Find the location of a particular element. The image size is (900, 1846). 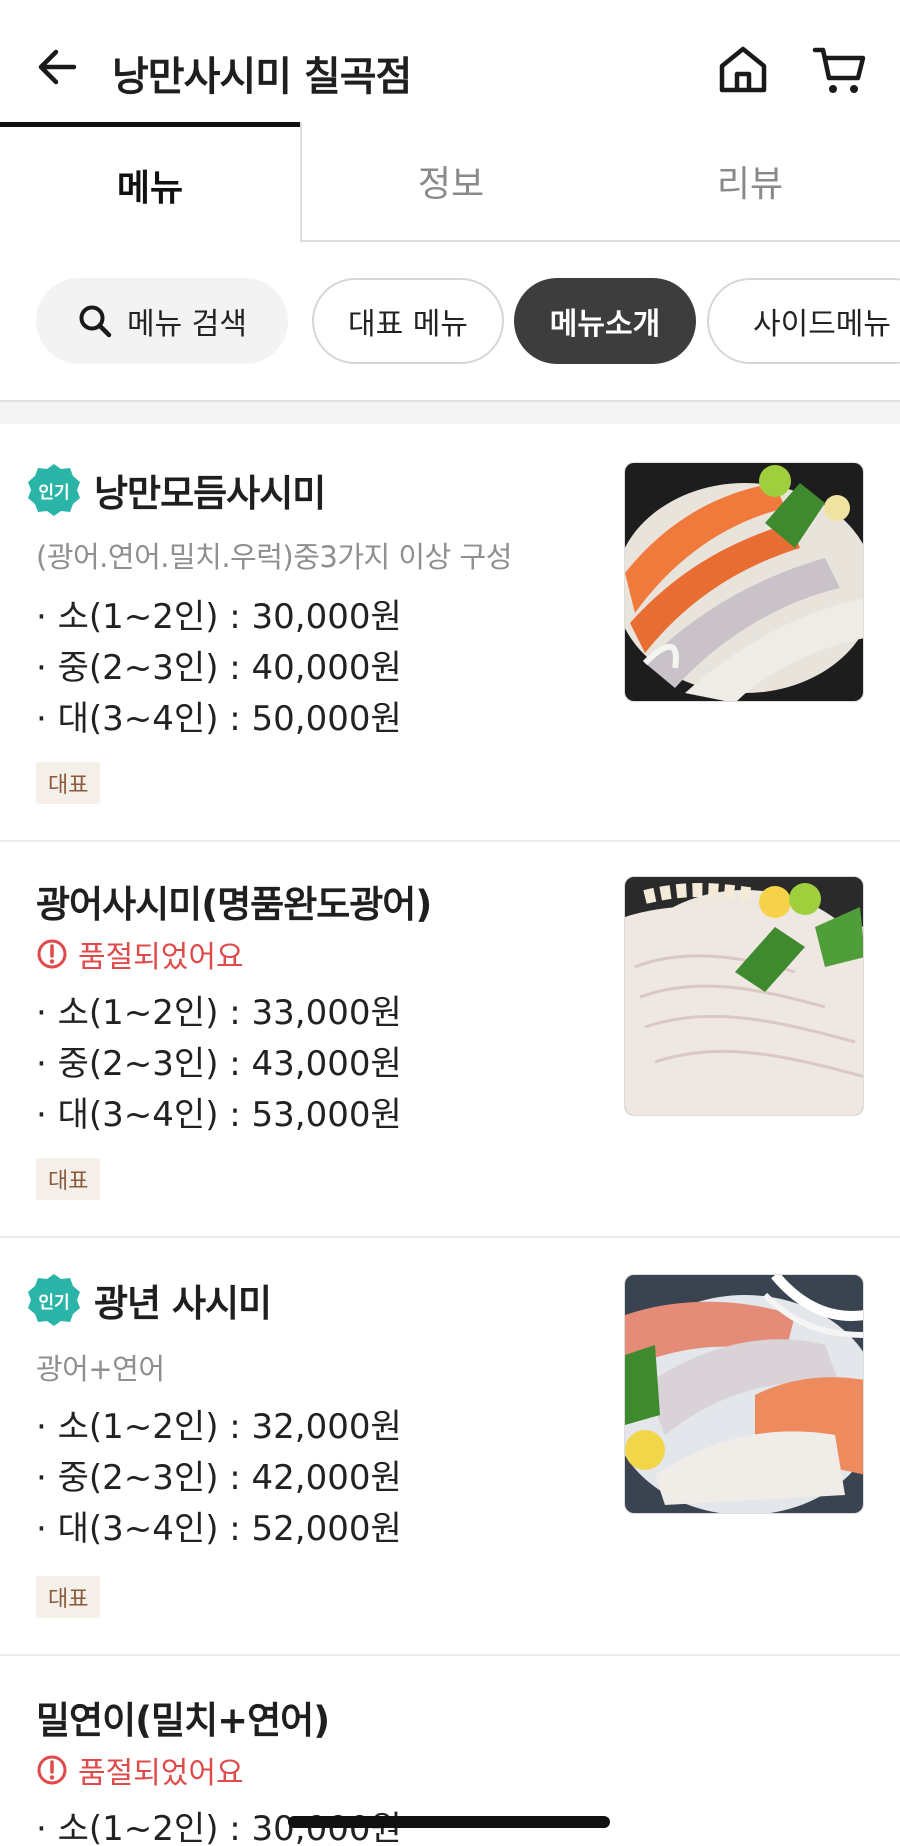

app-header: 낭만사시미 칠곡점 is located at coordinates (450, 64).